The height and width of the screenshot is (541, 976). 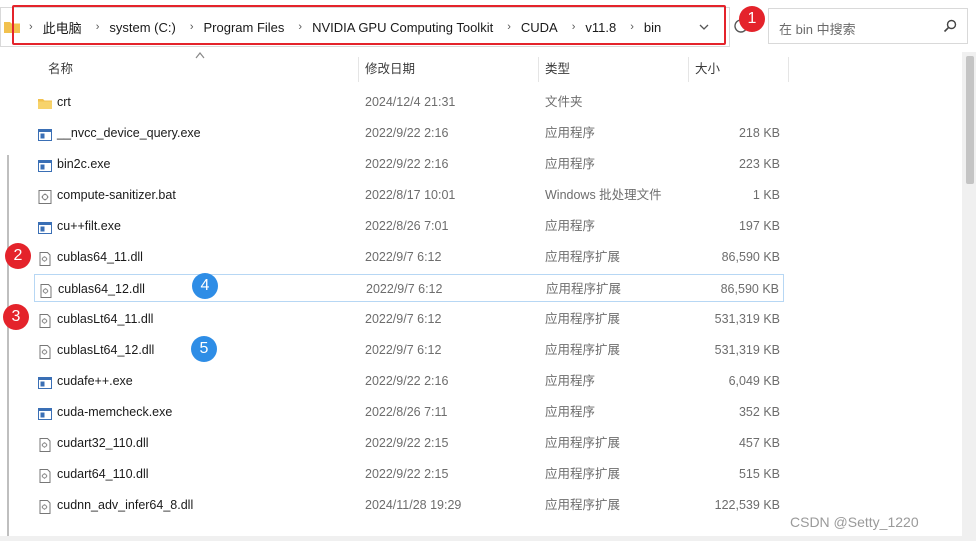 I want to click on file-name: cublas64_11.dll, so click(x=100, y=257).